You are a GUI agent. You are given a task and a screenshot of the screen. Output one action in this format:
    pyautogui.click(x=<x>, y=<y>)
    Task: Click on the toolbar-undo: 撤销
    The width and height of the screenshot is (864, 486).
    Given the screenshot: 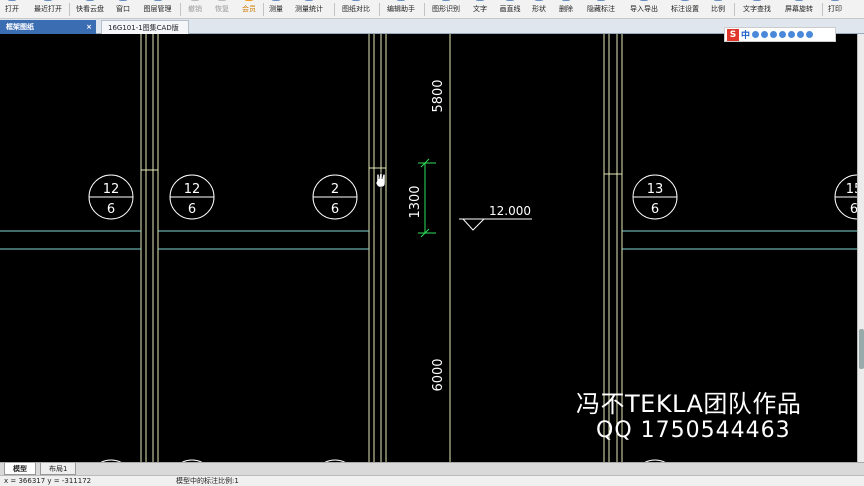 What is the action you would take?
    pyautogui.click(x=195, y=9)
    